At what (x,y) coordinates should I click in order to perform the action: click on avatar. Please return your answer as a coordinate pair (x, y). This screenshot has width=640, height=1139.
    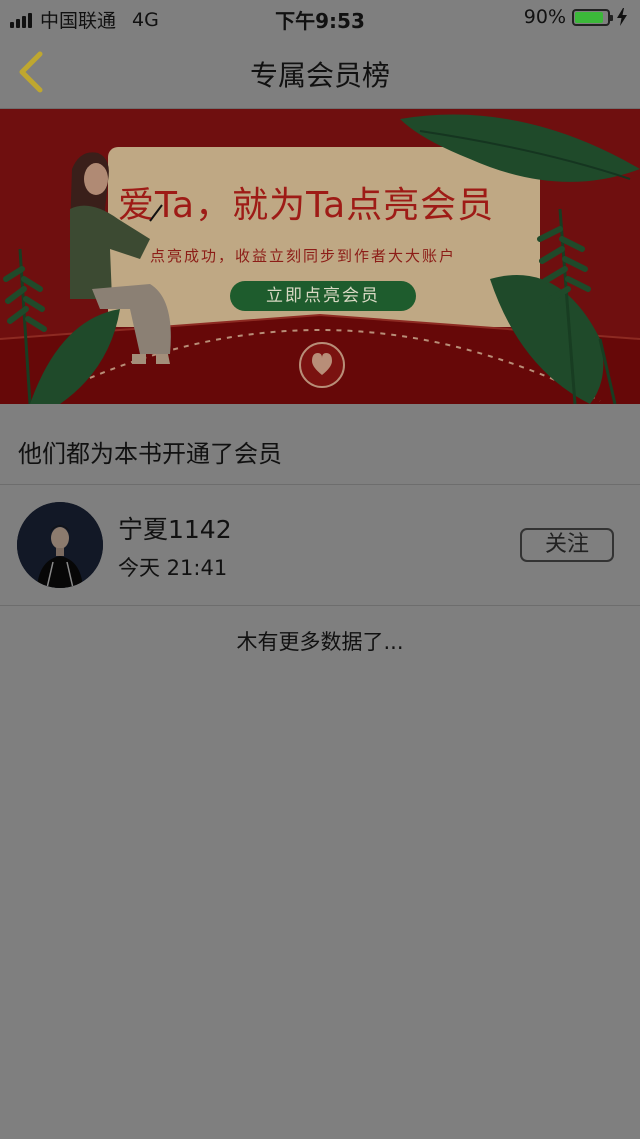
    Looking at the image, I should click on (60, 545).